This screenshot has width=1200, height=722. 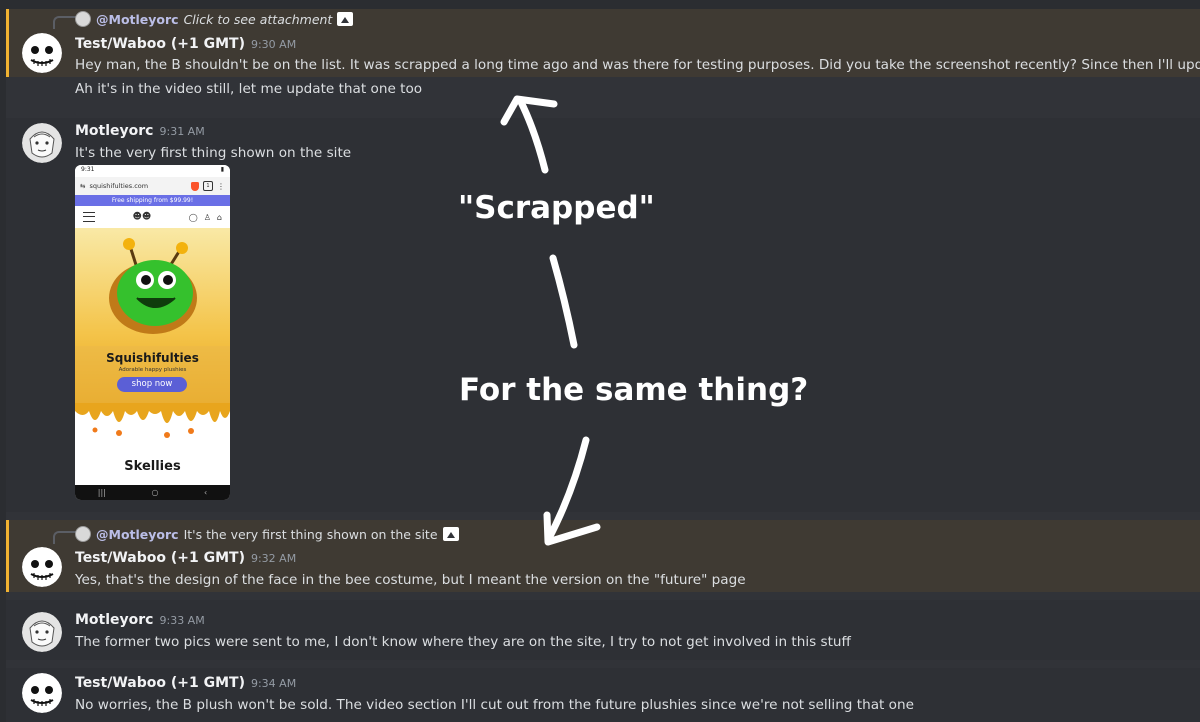 What do you see at coordinates (556, 208) in the screenshot?
I see `annotation-scrapped: "Scrapped"` at bounding box center [556, 208].